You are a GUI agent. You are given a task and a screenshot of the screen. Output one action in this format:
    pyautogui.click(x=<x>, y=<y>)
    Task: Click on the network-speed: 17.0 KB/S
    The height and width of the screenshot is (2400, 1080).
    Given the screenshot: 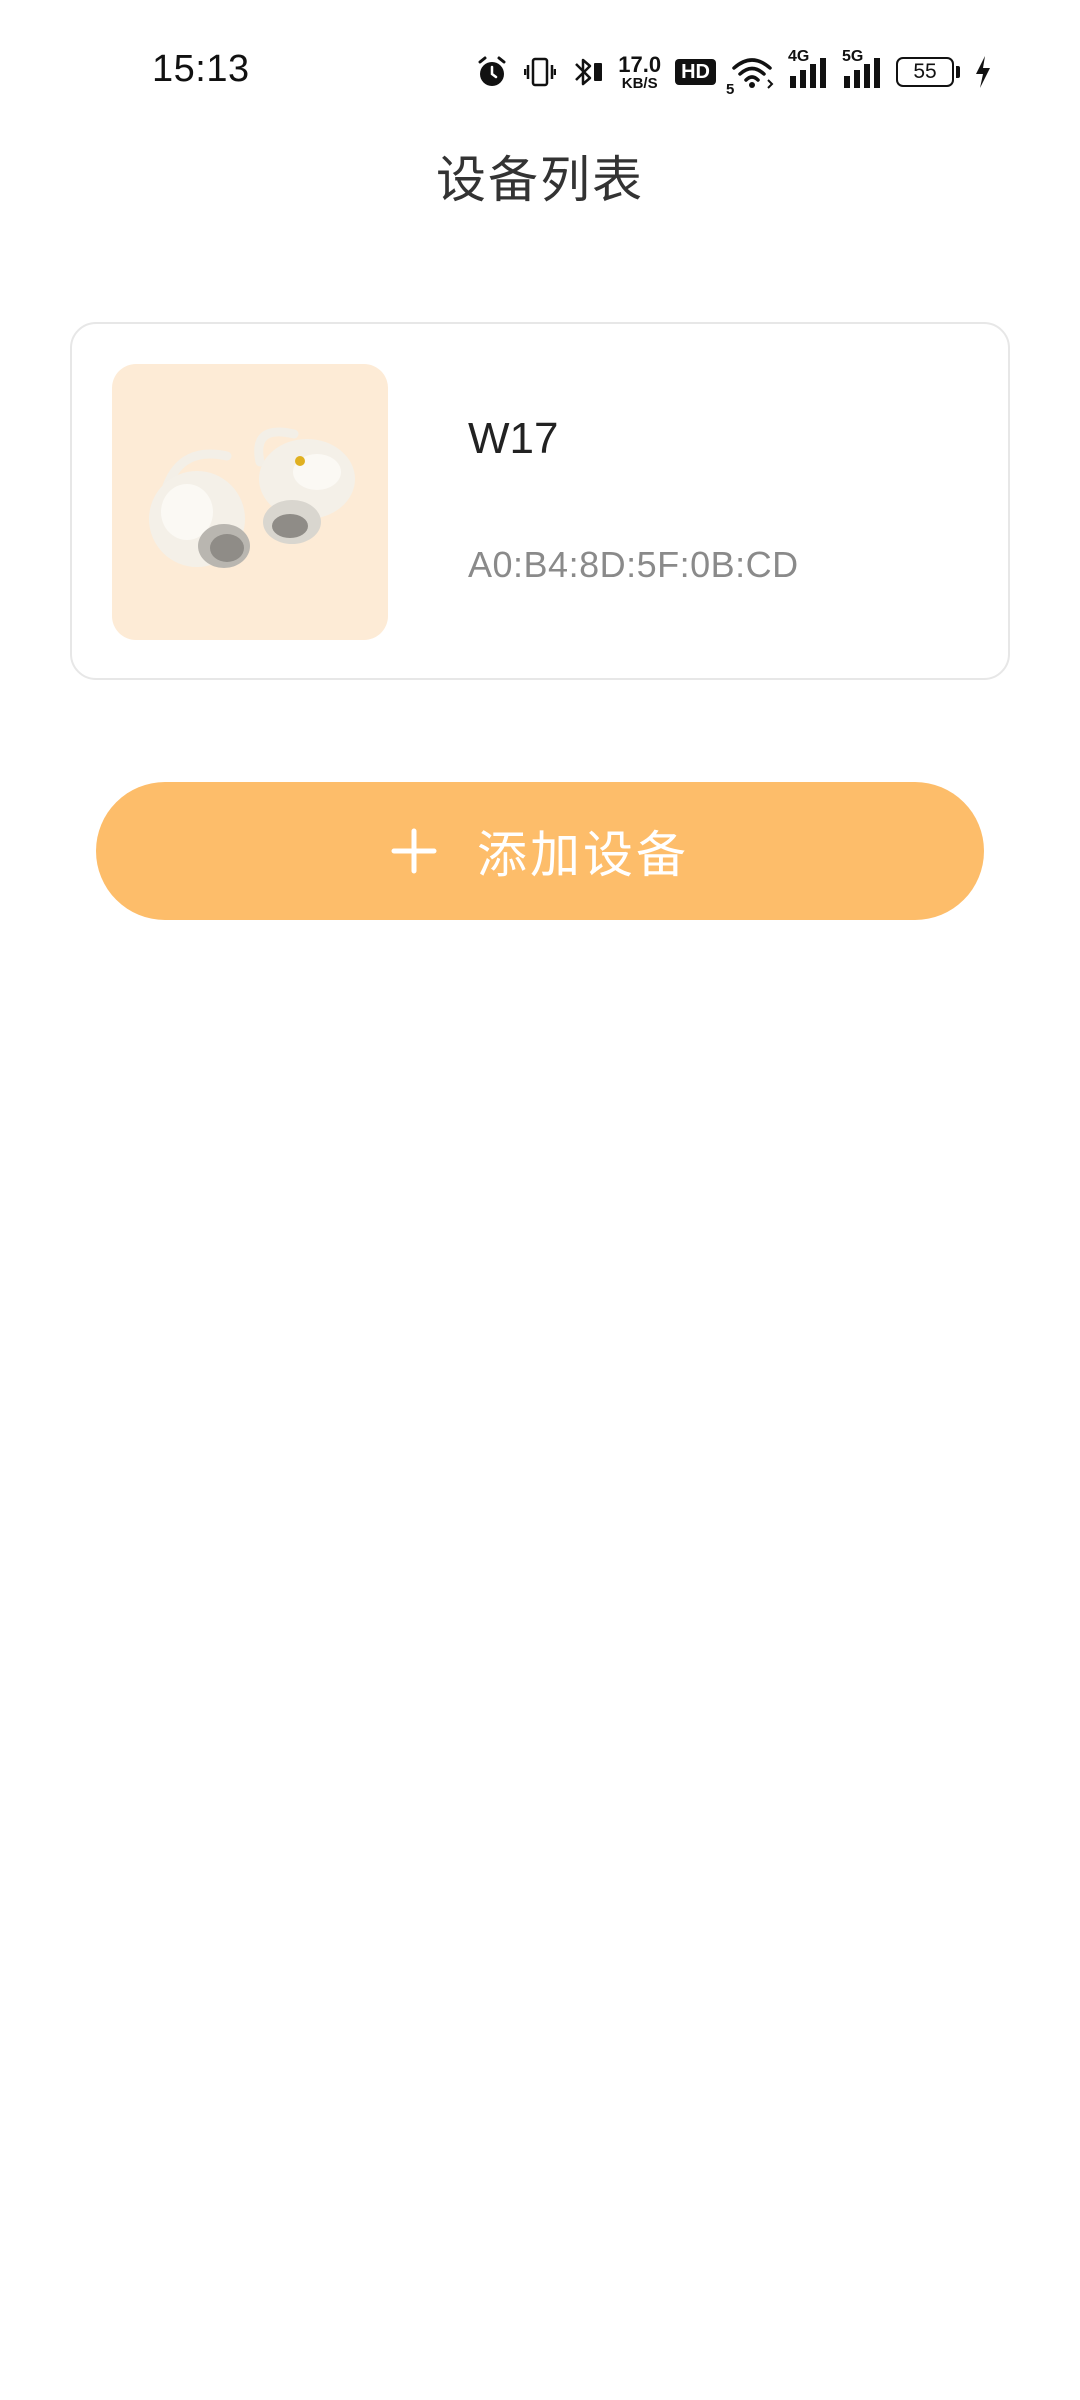 What is the action you would take?
    pyautogui.click(x=640, y=71)
    